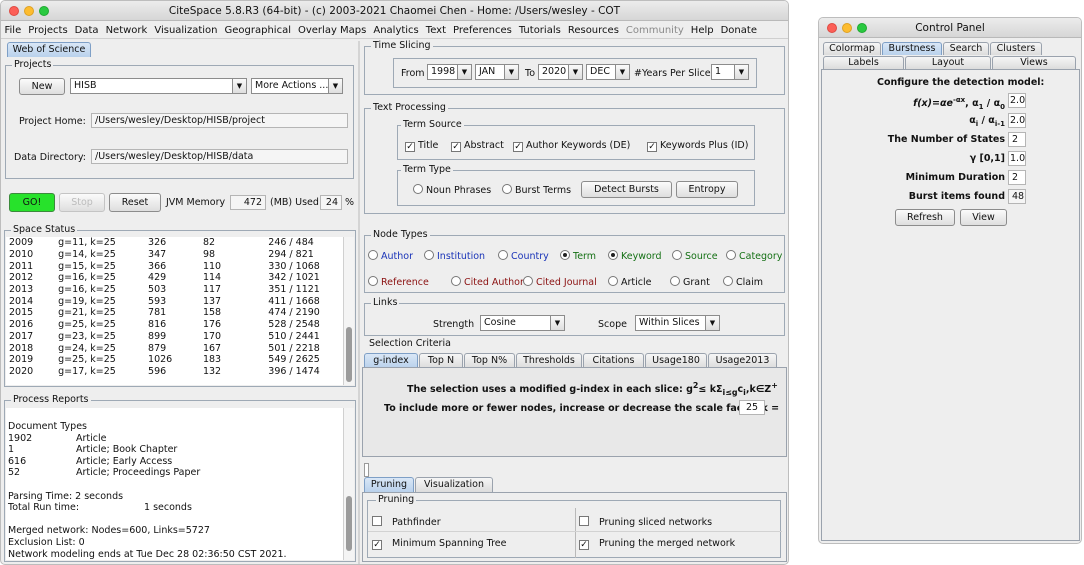 This screenshot has width=1084, height=565. Describe the element at coordinates (449, 72) in the screenshot. I see `from-year-select: 1998 ▼` at that location.